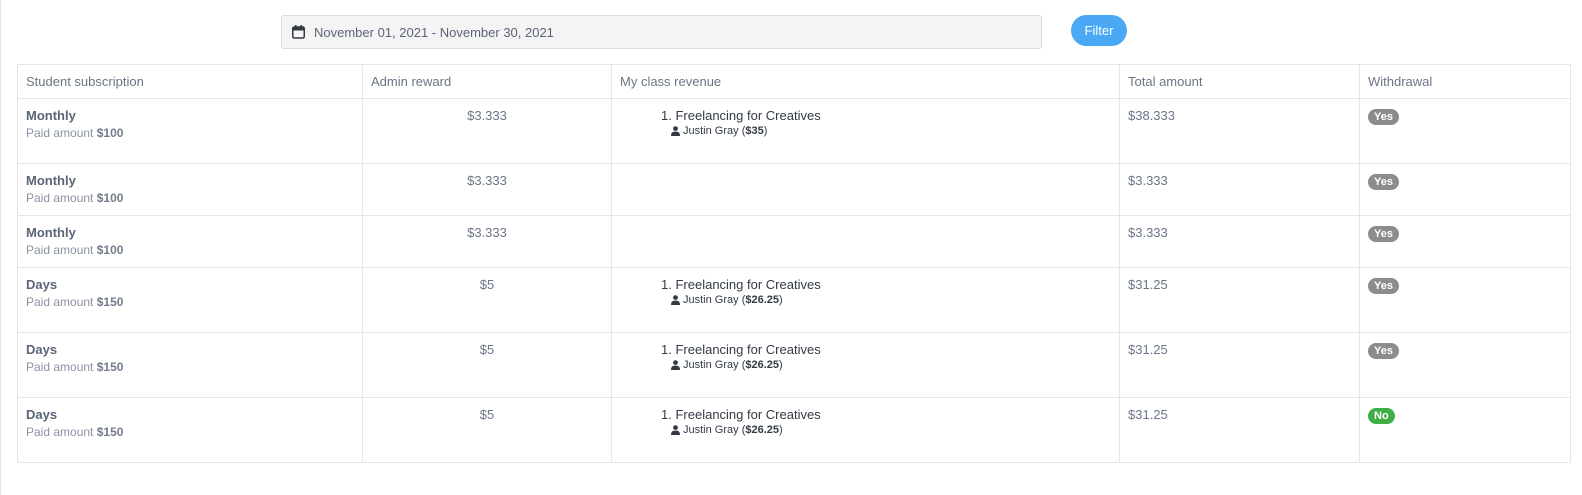  I want to click on total-amount-cell: $38.333, so click(1239, 131).